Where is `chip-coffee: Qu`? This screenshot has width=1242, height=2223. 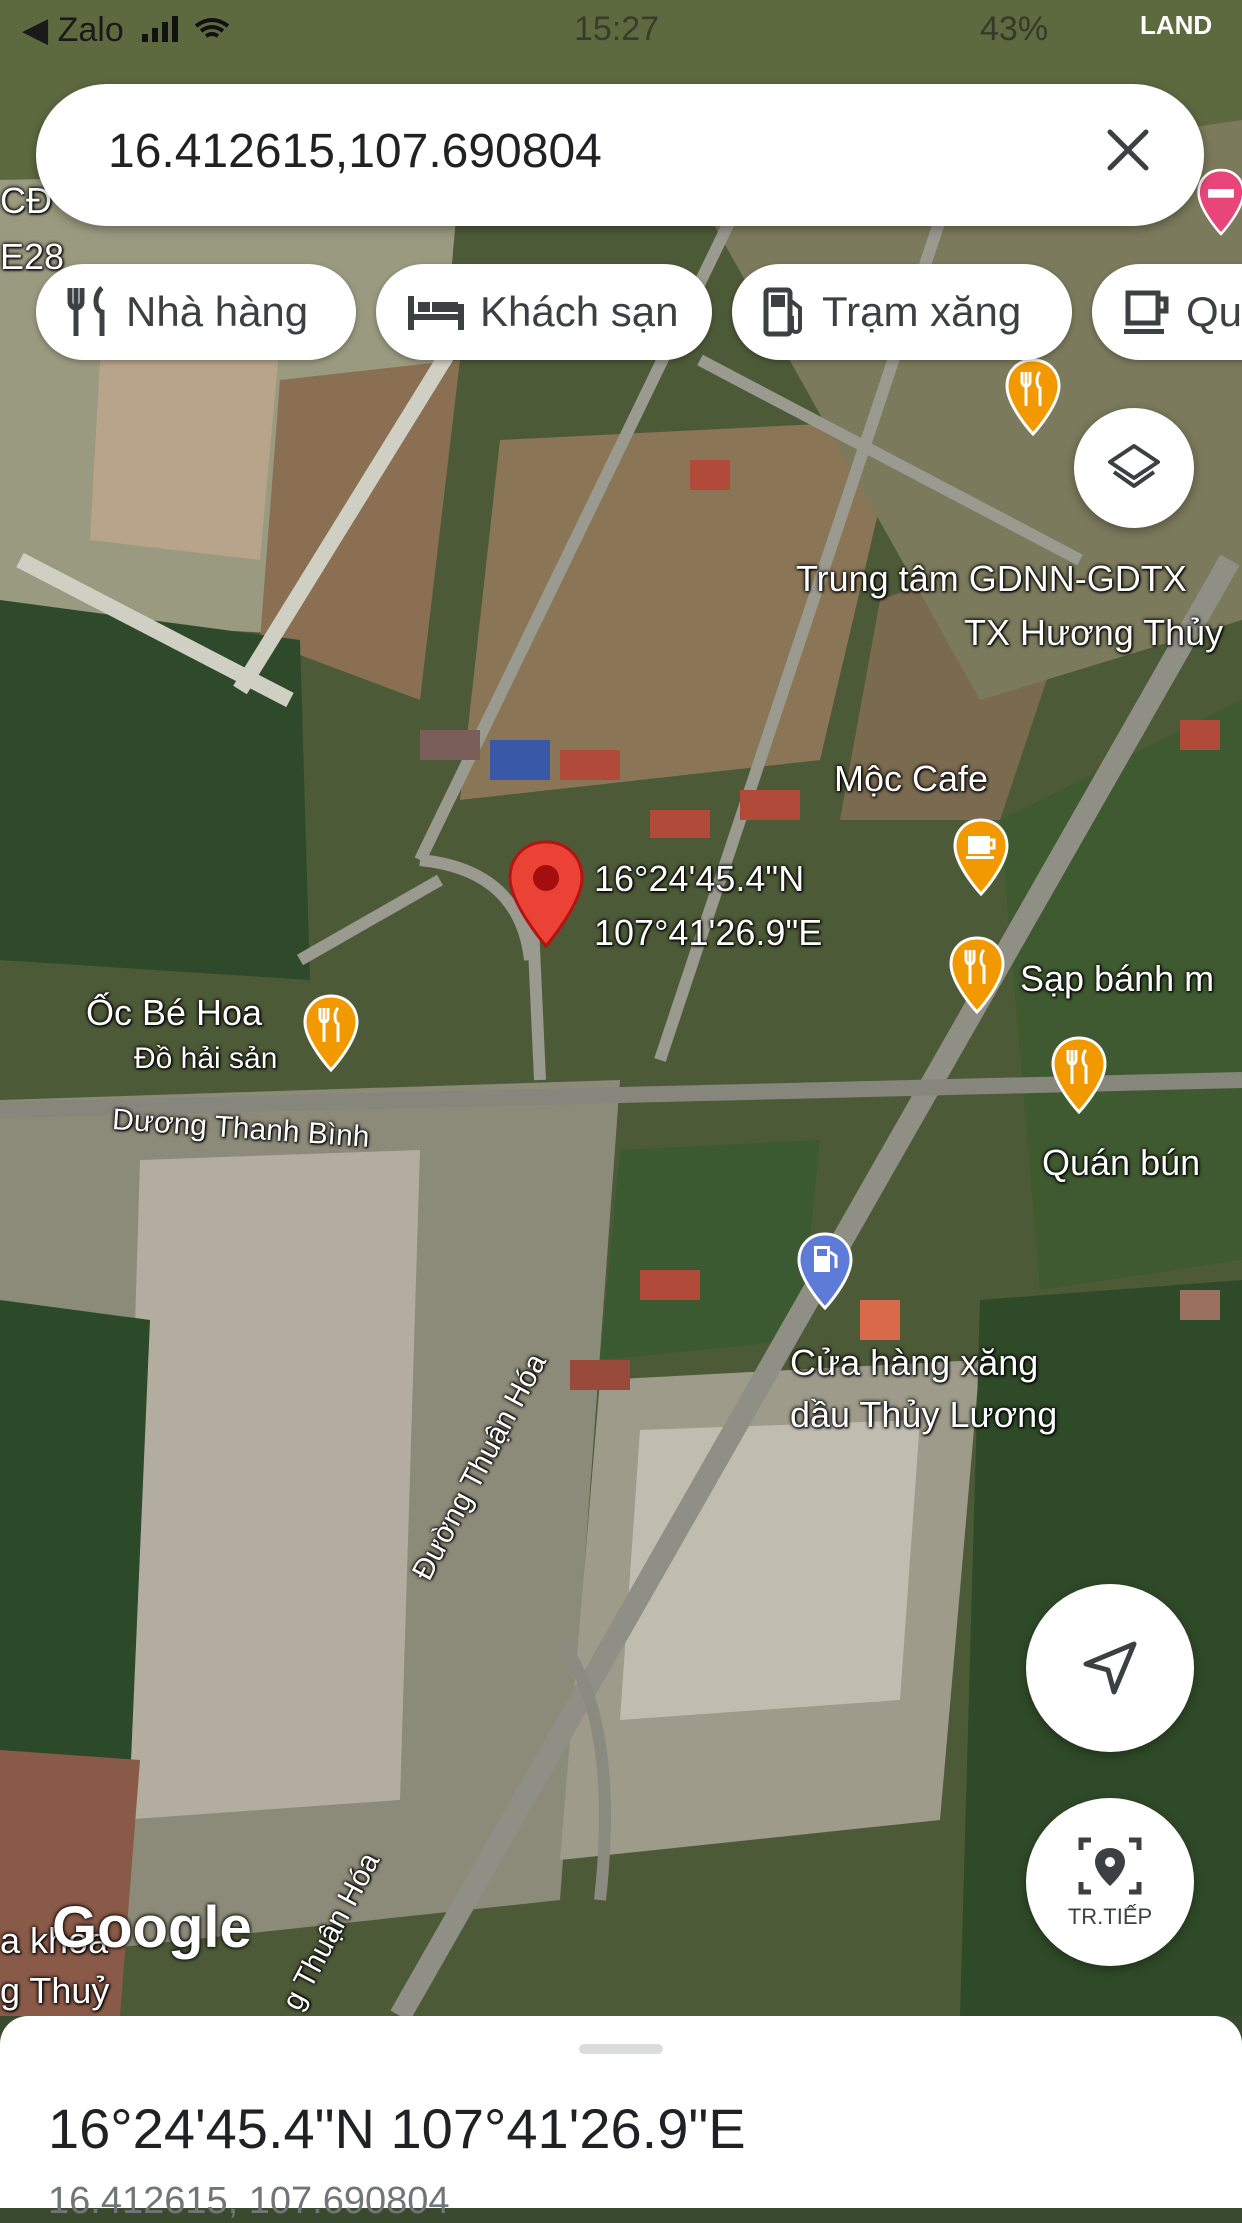 chip-coffee: Qu is located at coordinates (1167, 312).